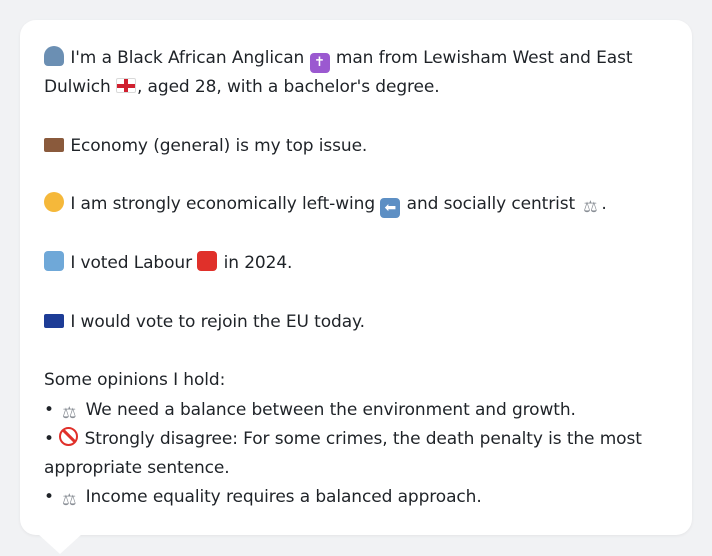 This screenshot has height=556, width=712. I want to click on money-icon, so click(54, 144).